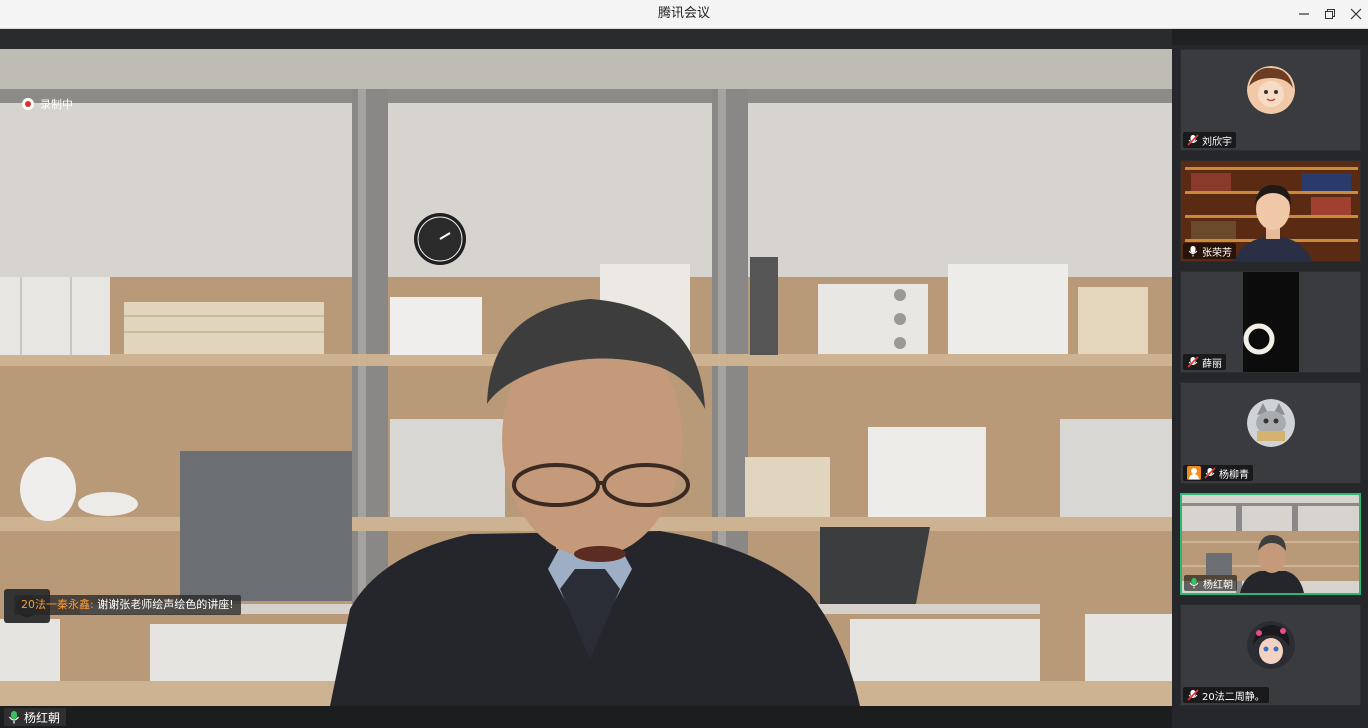  What do you see at coordinates (1218, 473) in the screenshot?
I see `participant-nametag: 杨柳青` at bounding box center [1218, 473].